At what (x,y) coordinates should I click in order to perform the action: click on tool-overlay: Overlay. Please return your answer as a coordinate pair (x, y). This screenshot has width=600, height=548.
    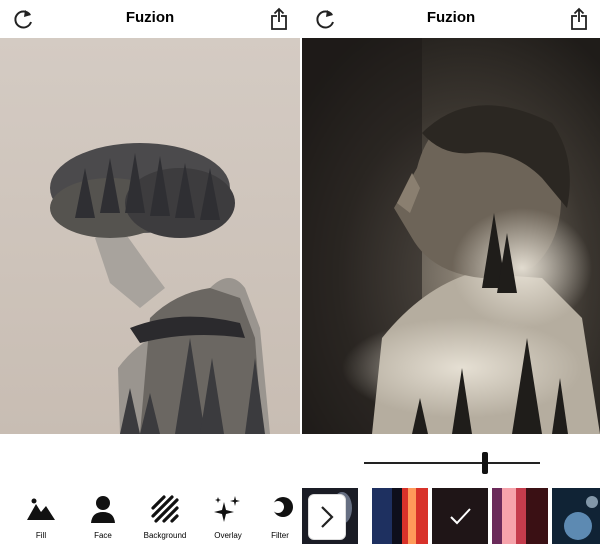
    Looking at the image, I should click on (228, 521).